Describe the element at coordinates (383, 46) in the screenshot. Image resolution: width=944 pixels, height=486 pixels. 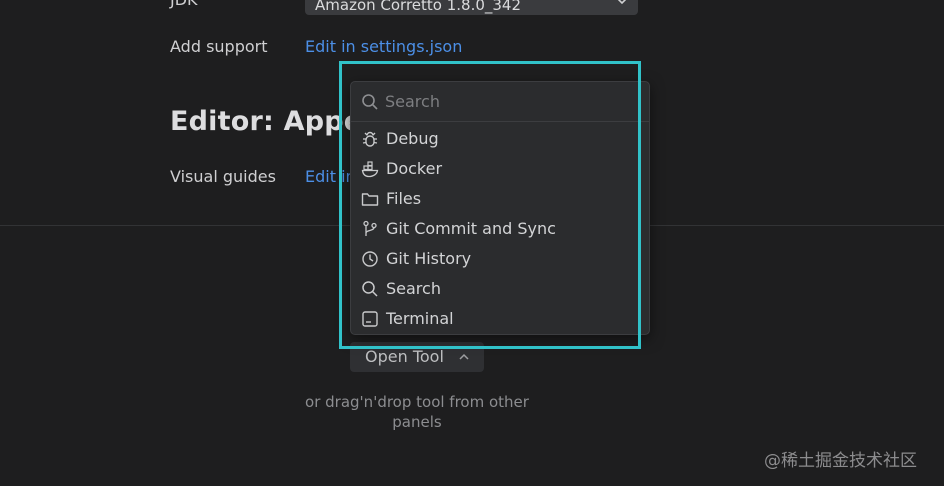
I see `add-support-link: Edit in settings.json` at that location.